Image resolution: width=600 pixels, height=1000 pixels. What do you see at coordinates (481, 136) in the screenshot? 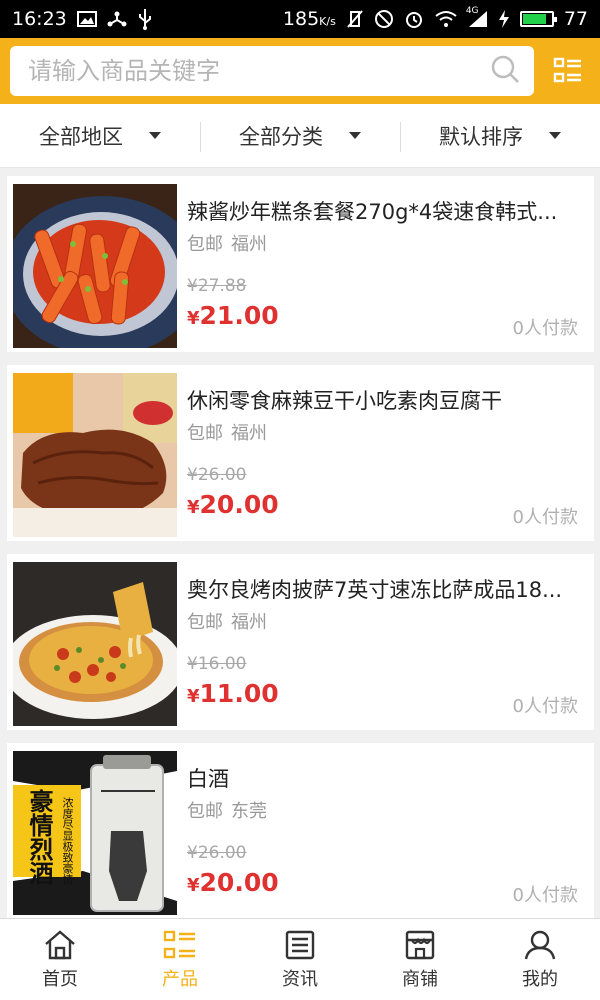
I see `filter-label: 默认排序` at bounding box center [481, 136].